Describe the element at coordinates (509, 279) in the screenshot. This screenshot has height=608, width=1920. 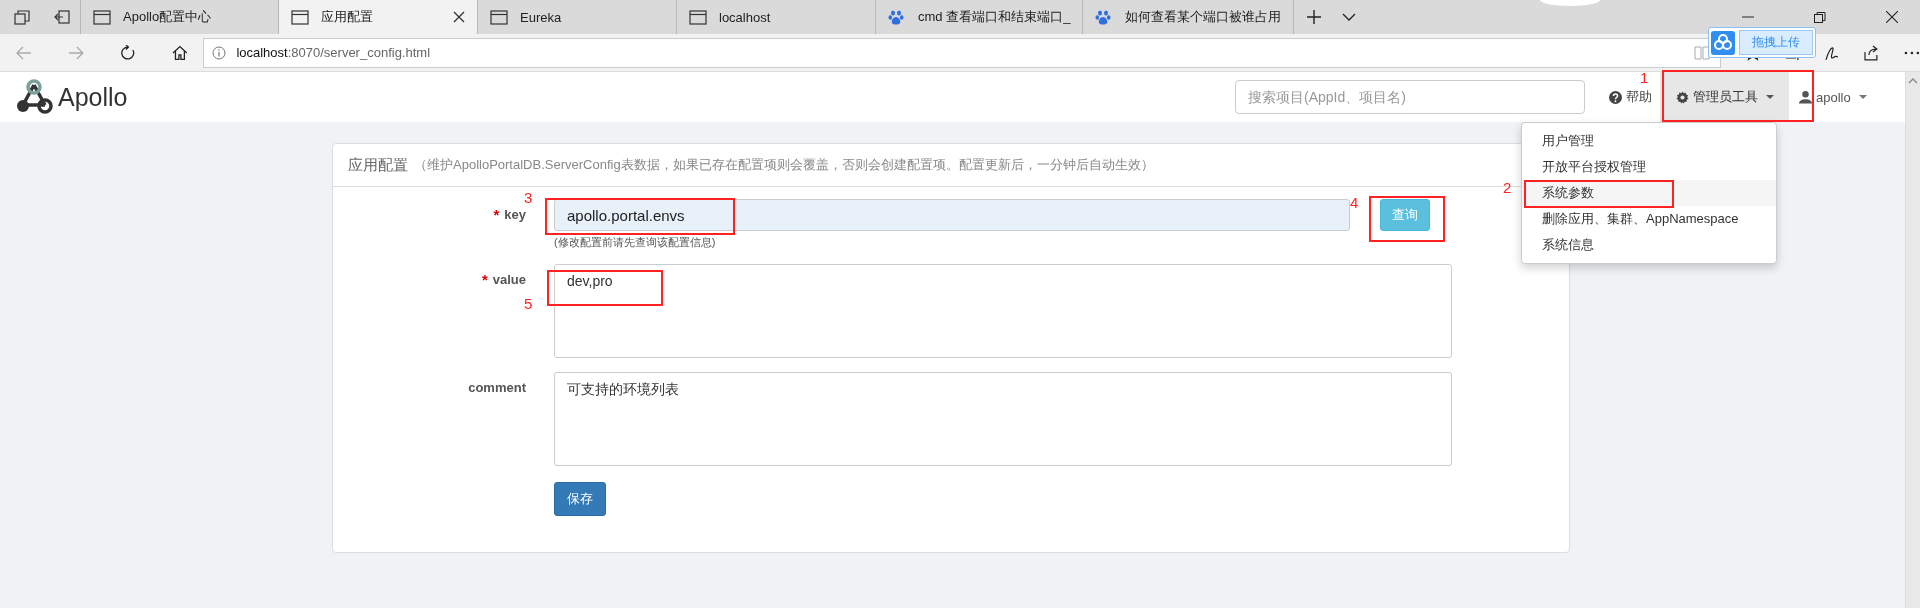
I see `field-label: value` at that location.